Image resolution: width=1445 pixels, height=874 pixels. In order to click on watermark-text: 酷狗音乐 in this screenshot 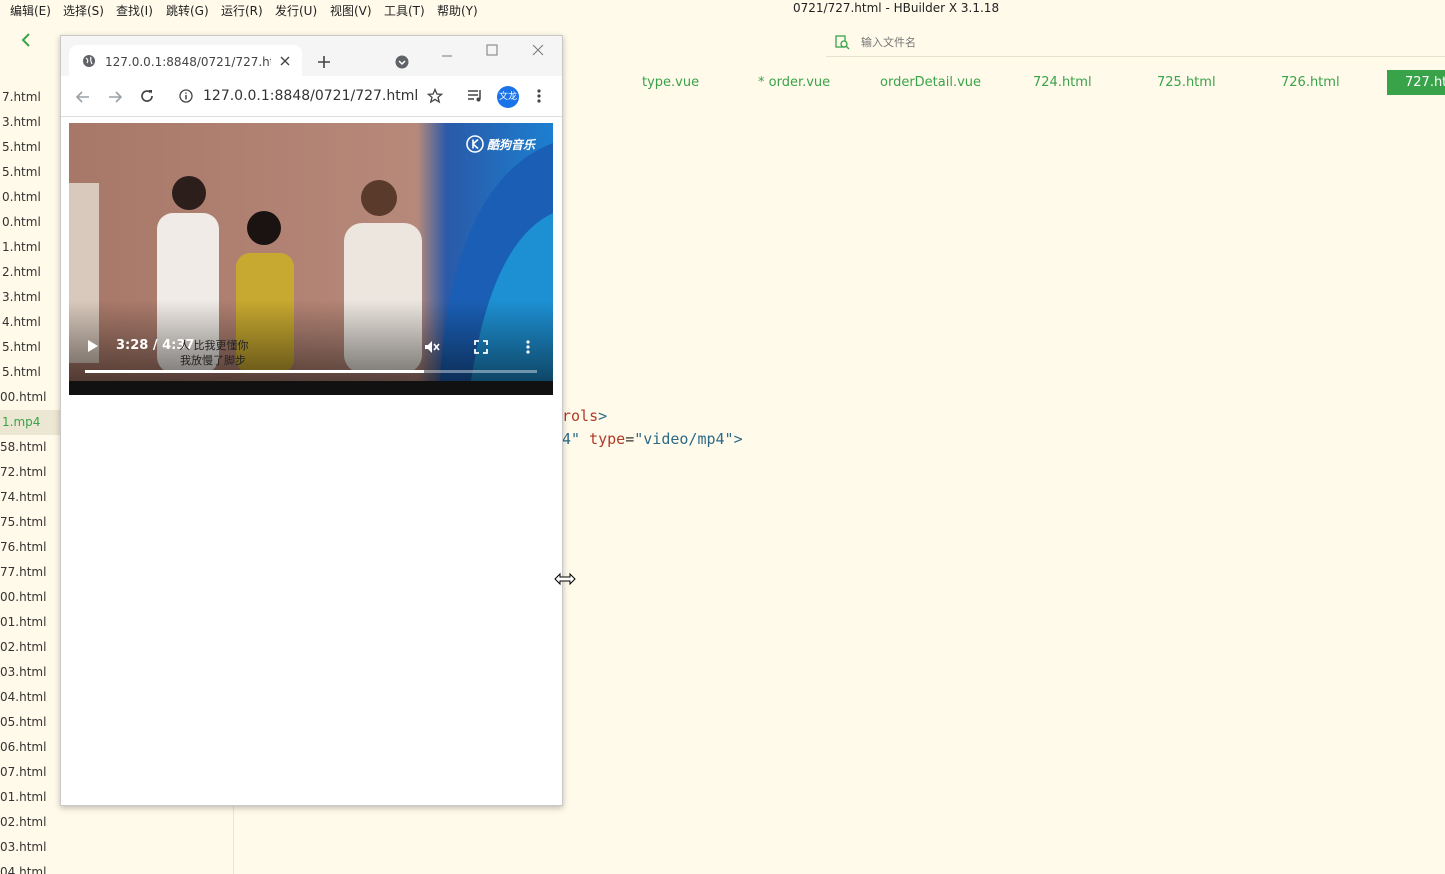, I will do `click(511, 144)`.